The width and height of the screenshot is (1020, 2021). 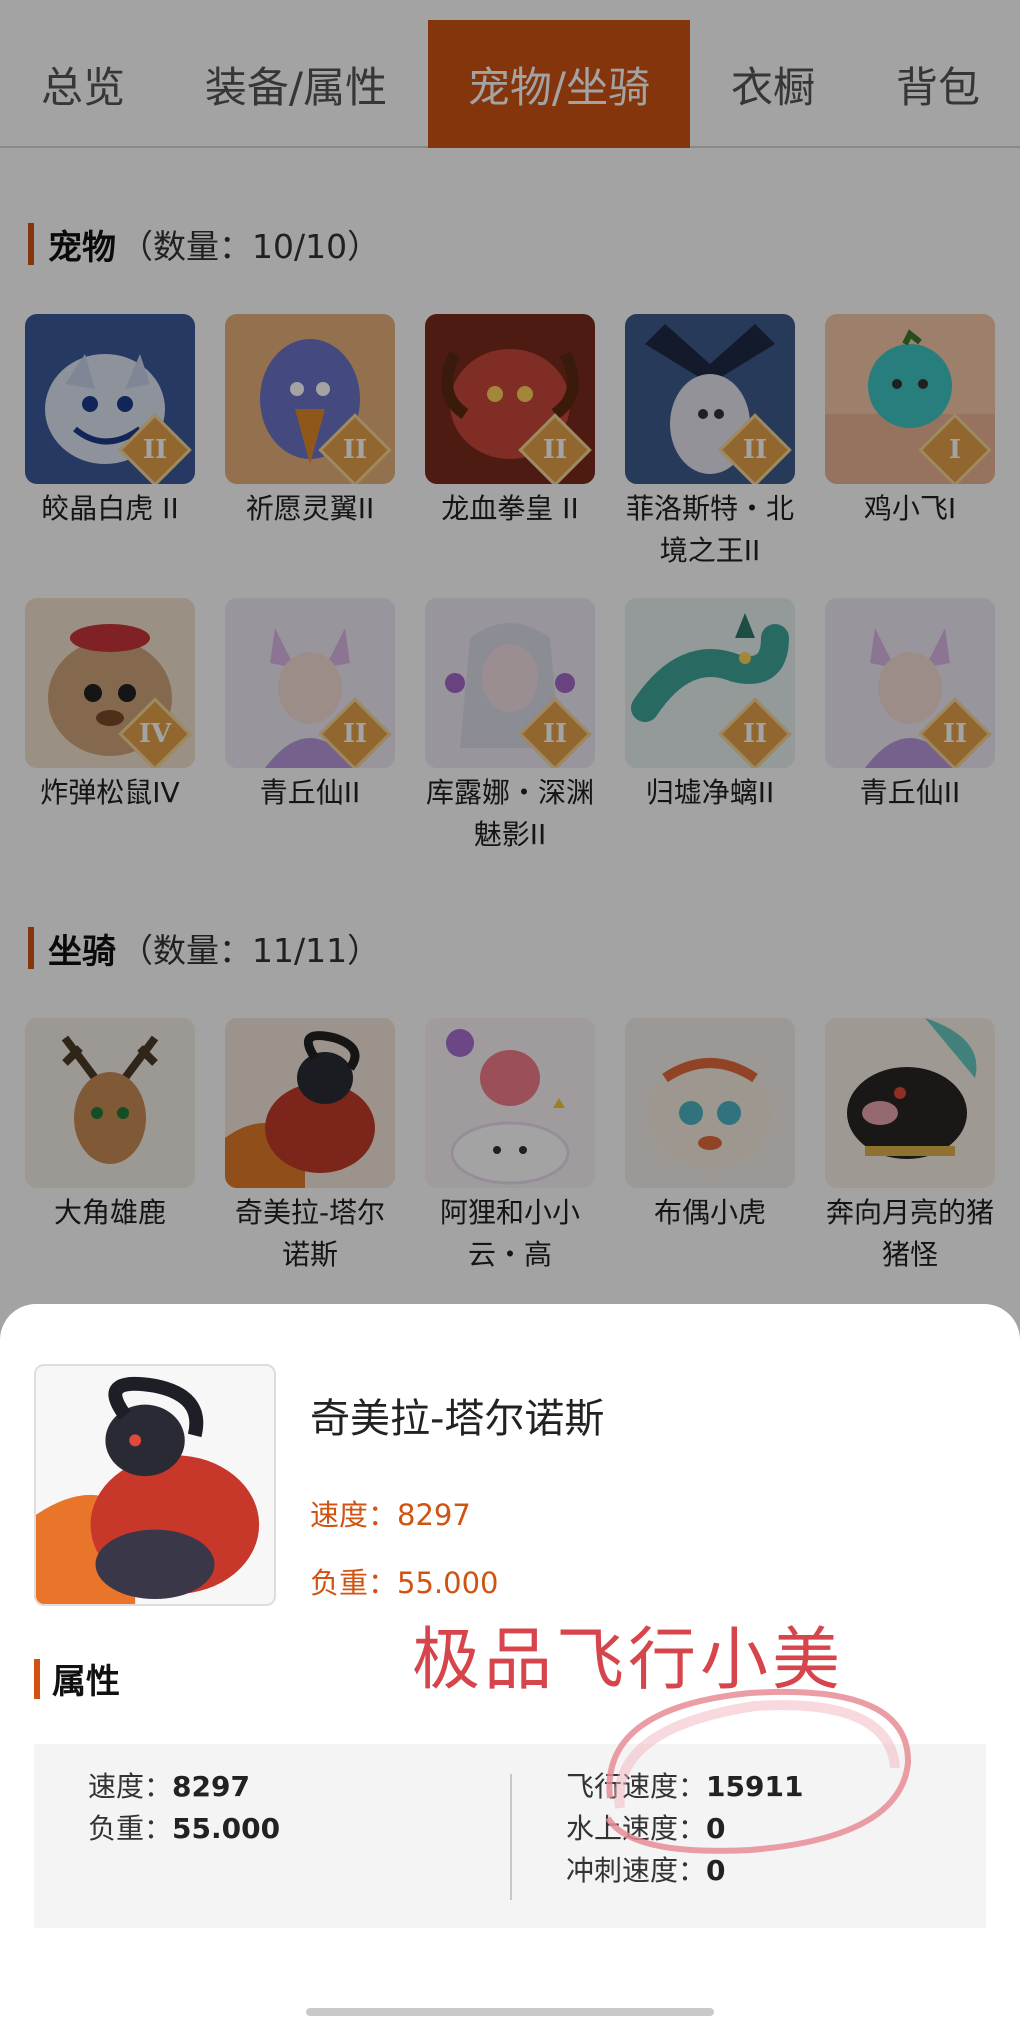 What do you see at coordinates (86, 1682) in the screenshot?
I see `attributes-title-text: 属性` at bounding box center [86, 1682].